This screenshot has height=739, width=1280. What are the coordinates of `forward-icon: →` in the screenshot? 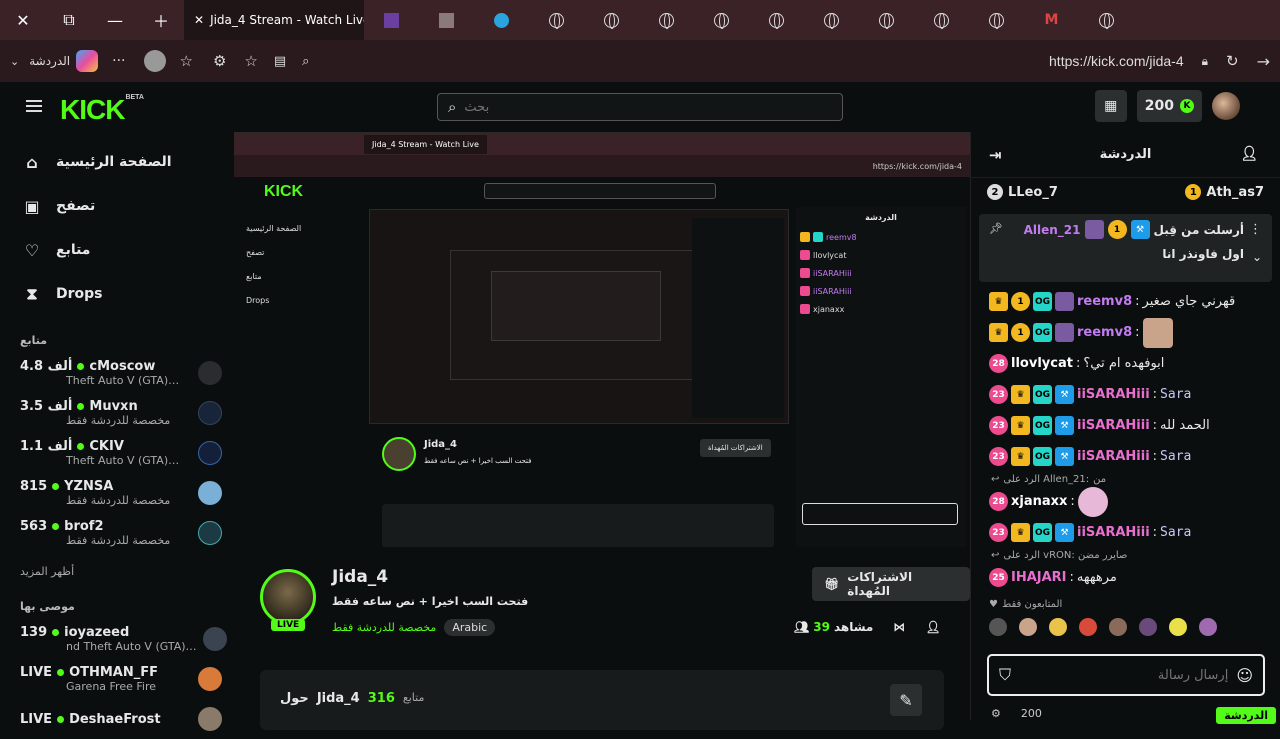 It's located at (1263, 61).